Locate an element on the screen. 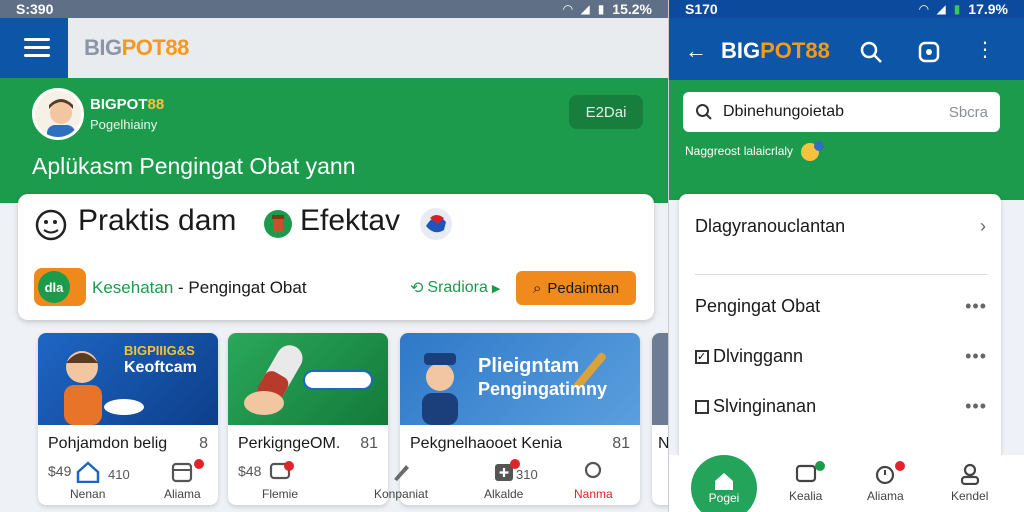 This screenshot has height=512, width=1024. chevron-right-icon: › is located at coordinates (983, 226).